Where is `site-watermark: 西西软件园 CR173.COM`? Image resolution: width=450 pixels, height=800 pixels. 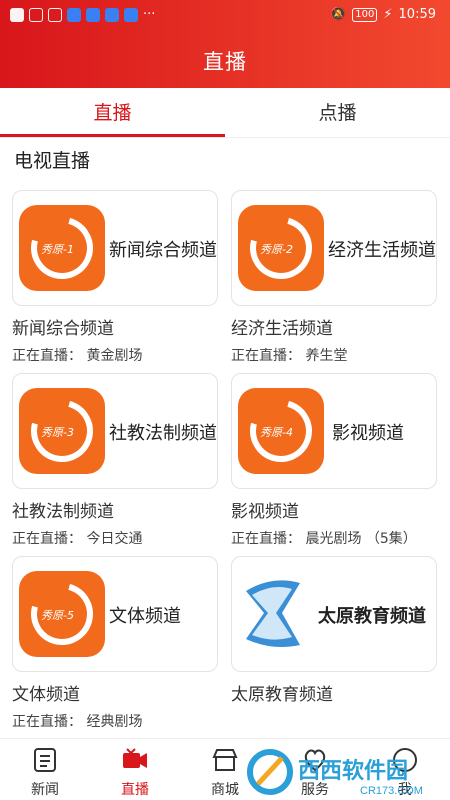
site-watermark: 西西软件园 CR173.COM is located at coordinates (335, 773).